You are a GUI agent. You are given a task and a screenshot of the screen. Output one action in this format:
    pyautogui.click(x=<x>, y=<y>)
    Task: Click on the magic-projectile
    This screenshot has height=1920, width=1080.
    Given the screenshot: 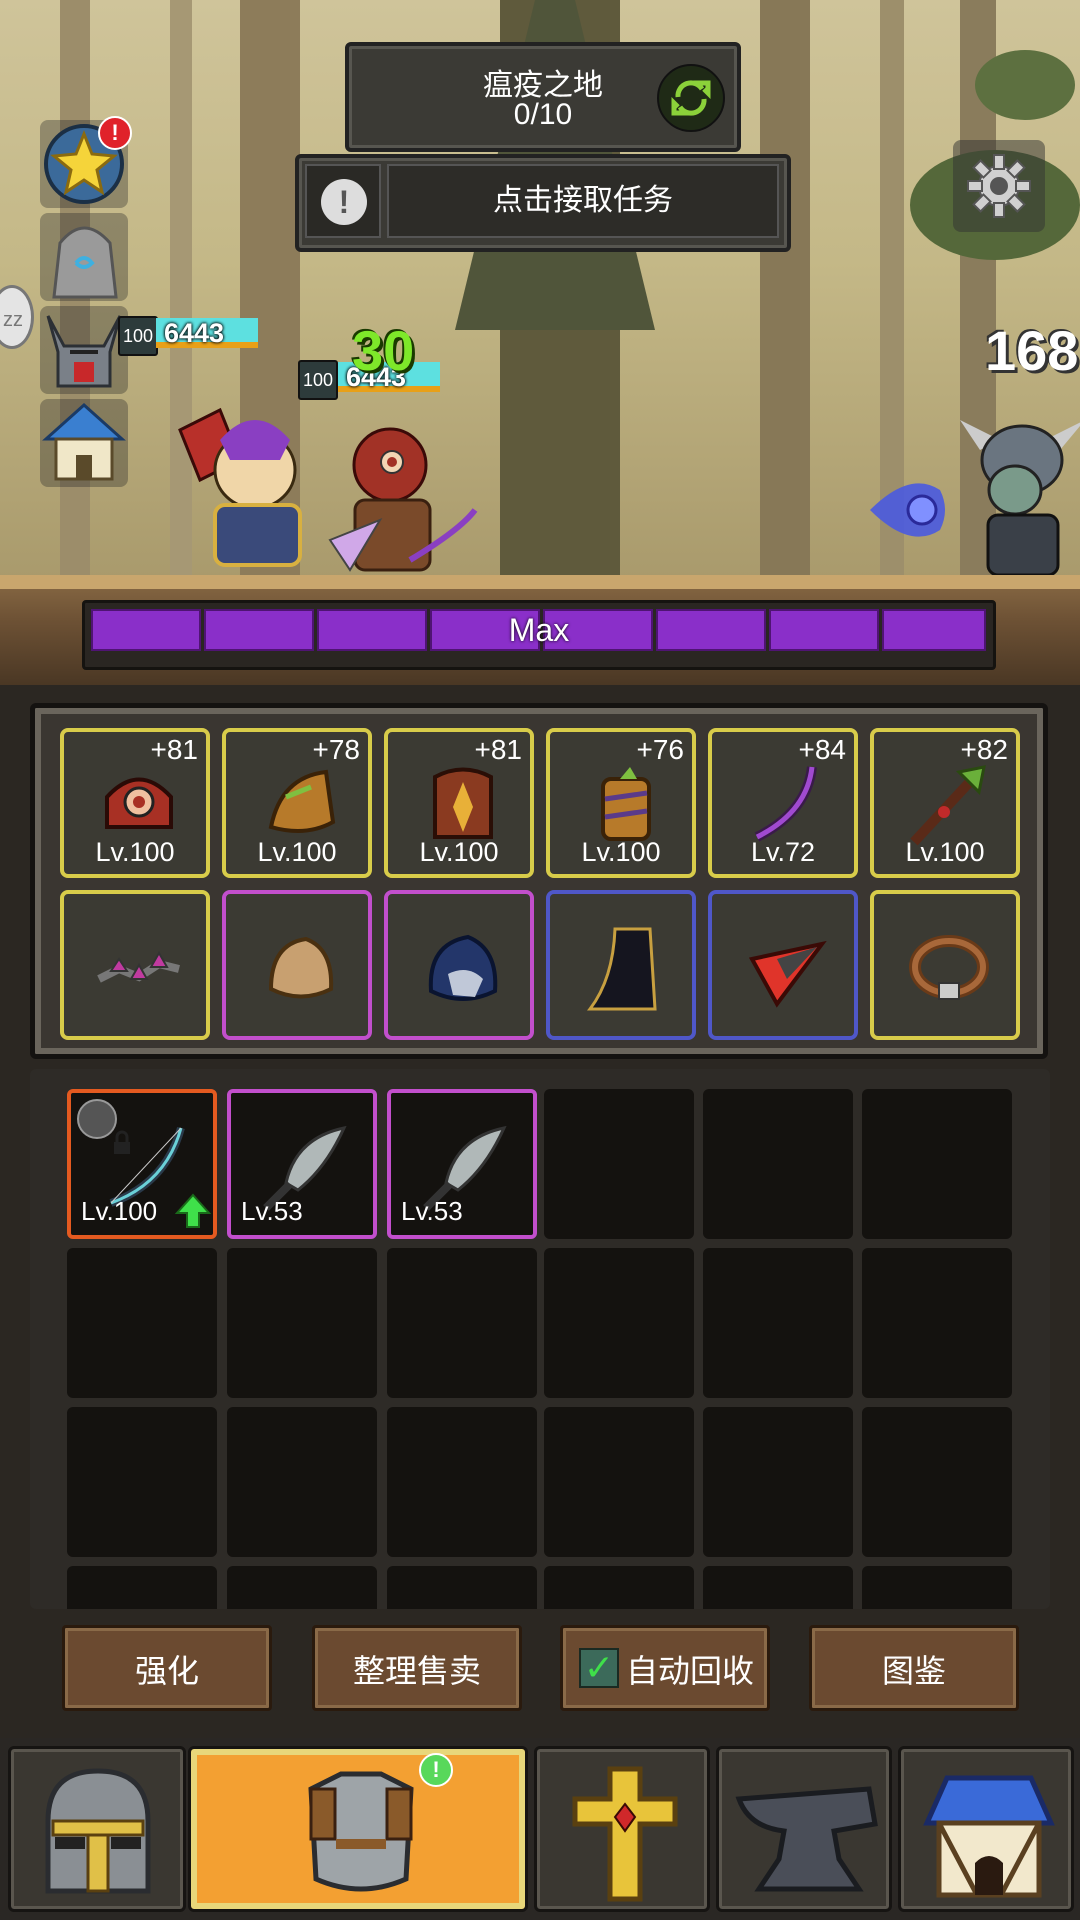 What is the action you would take?
    pyautogui.click(x=907, y=510)
    